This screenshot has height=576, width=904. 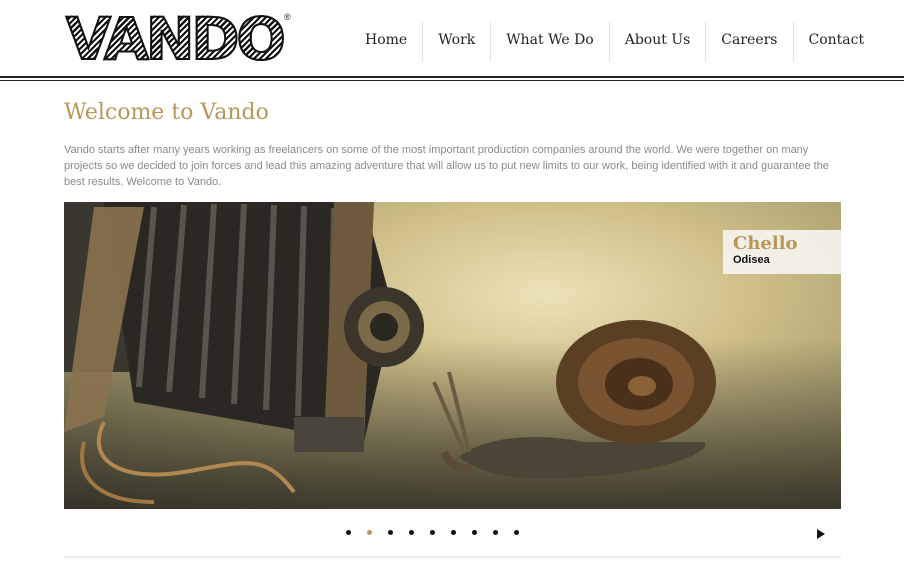 What do you see at coordinates (287, 17) in the screenshot?
I see `registered-mark: ®` at bounding box center [287, 17].